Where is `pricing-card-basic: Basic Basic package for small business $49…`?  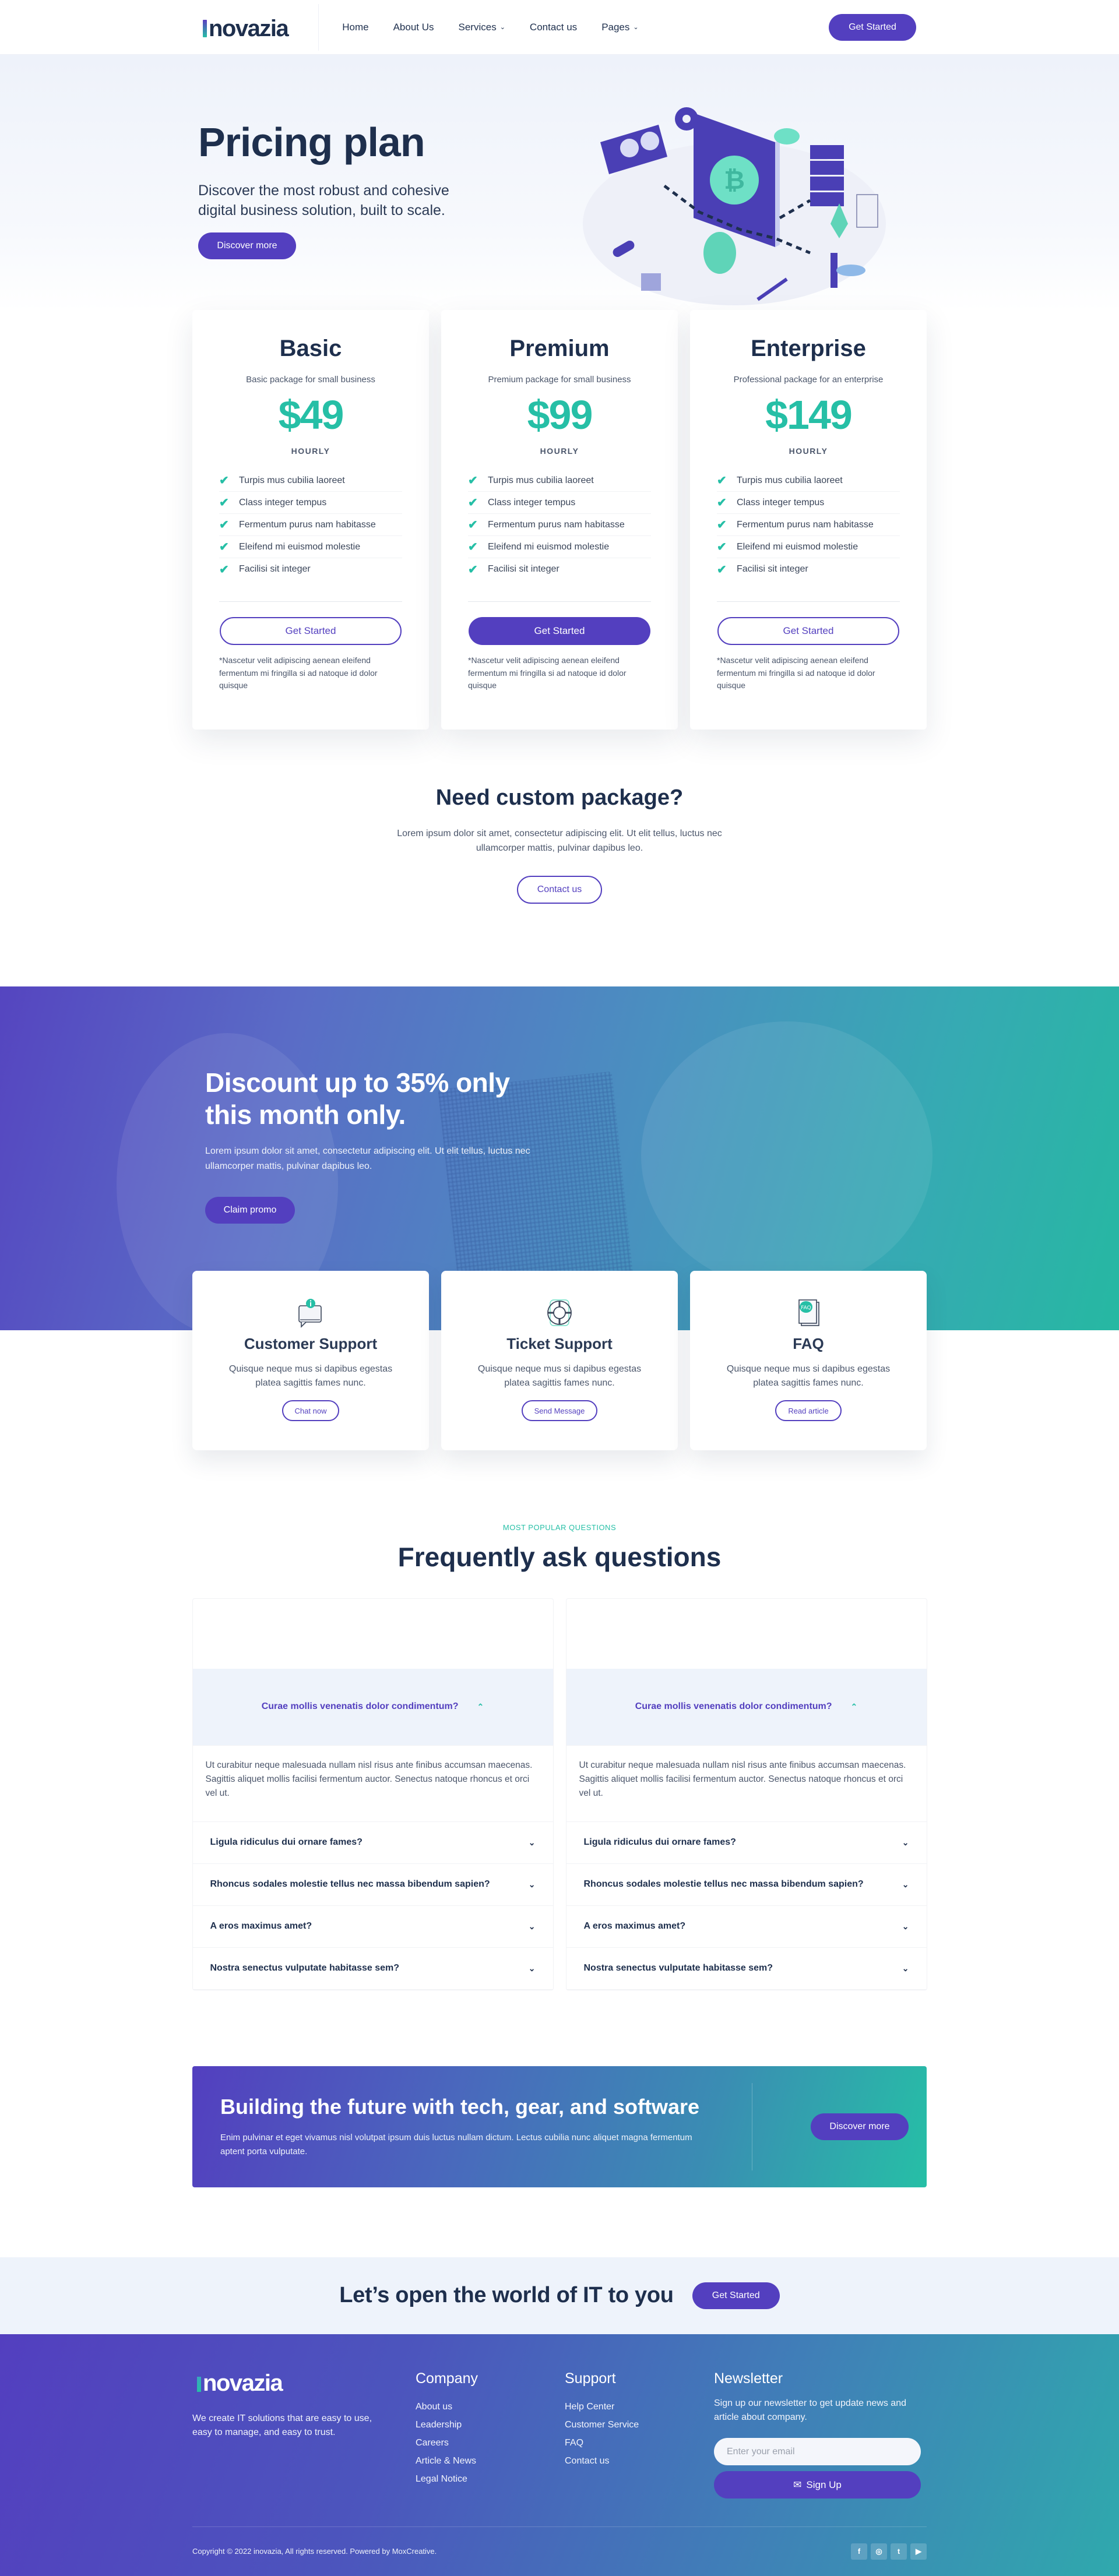 pricing-card-basic: Basic Basic package for small business $49… is located at coordinates (310, 520).